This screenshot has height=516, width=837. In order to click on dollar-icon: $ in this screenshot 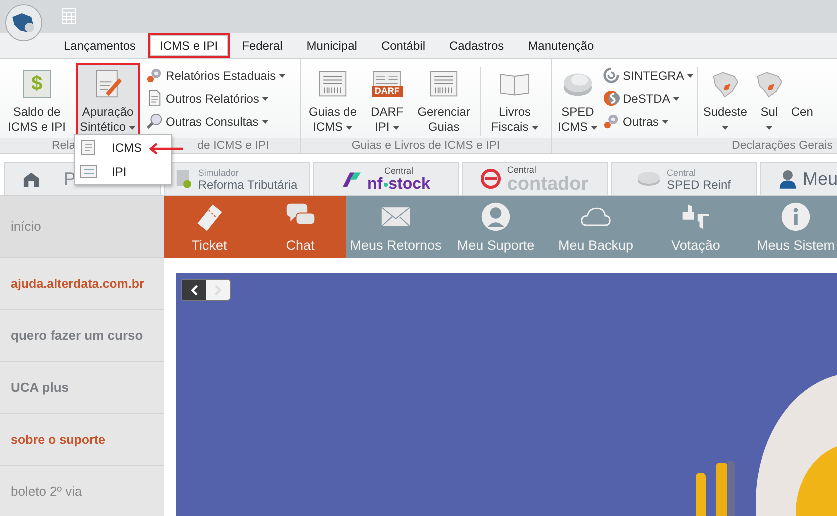, I will do `click(37, 84)`.